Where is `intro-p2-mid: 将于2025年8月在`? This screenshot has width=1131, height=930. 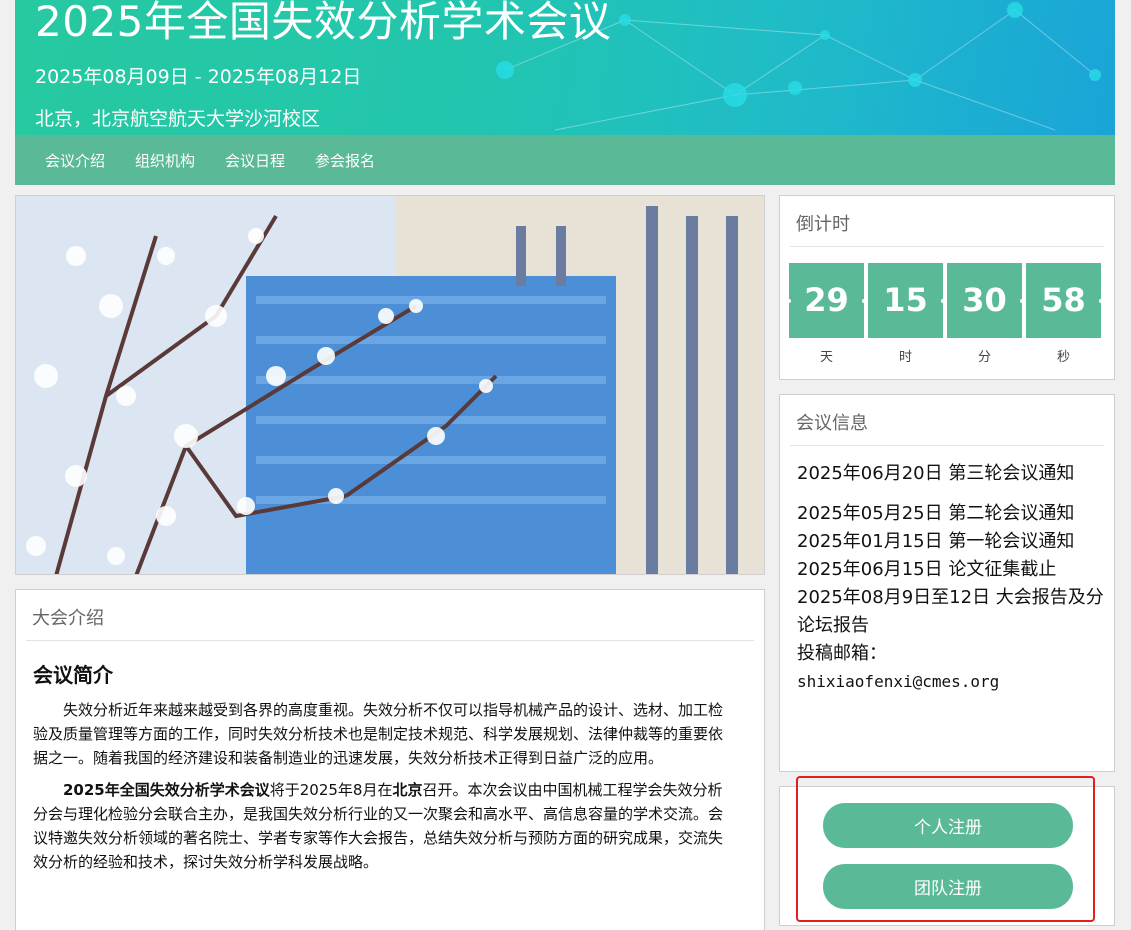
intro-p2-mid: 将于2025年8月在 is located at coordinates (331, 790).